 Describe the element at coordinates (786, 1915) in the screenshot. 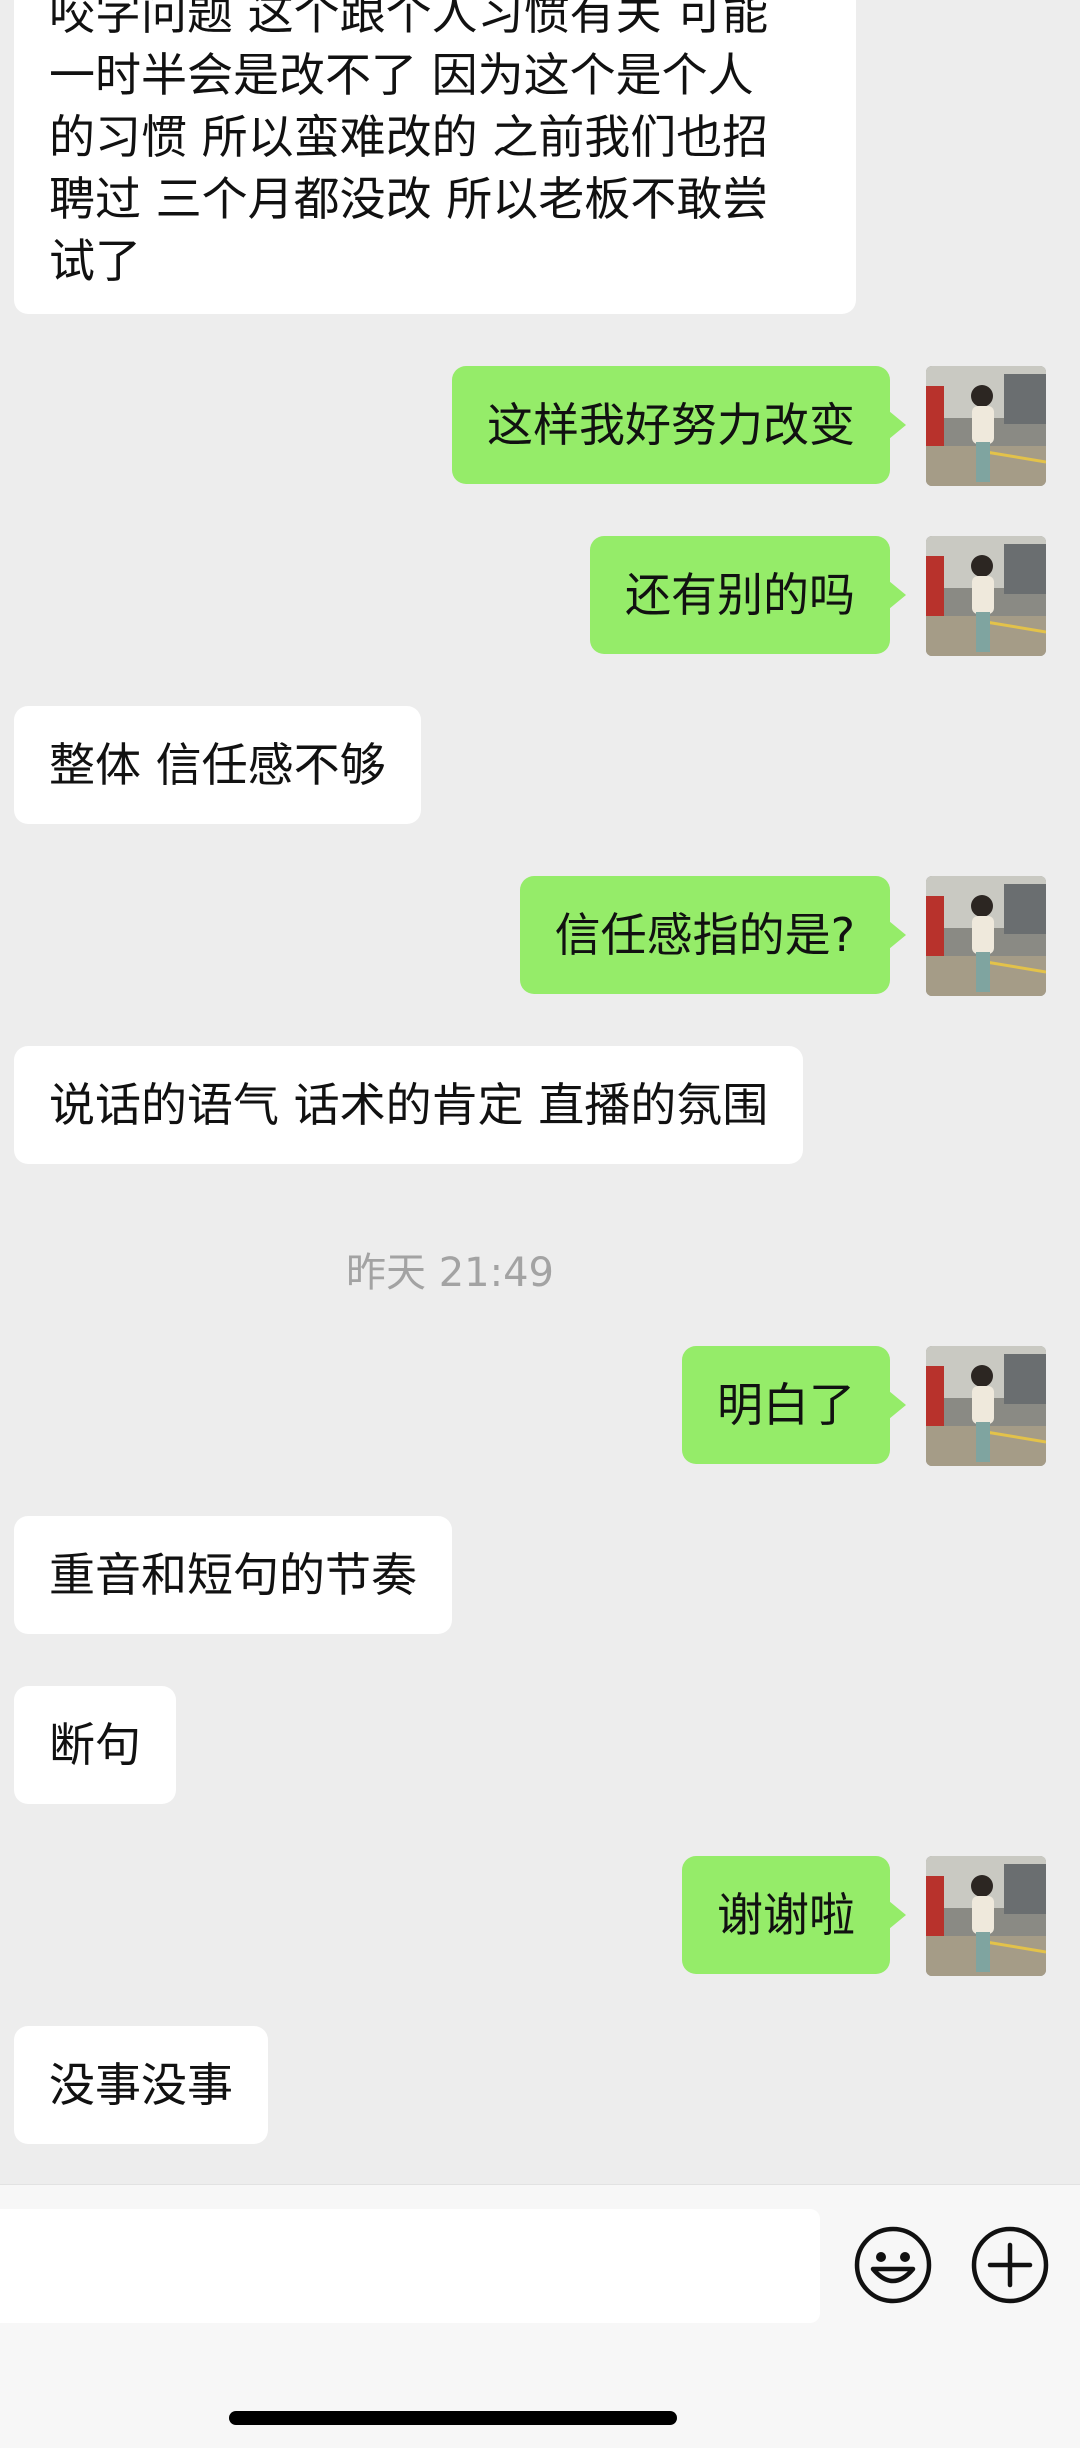

I see `message-text: 谢谢啦` at that location.